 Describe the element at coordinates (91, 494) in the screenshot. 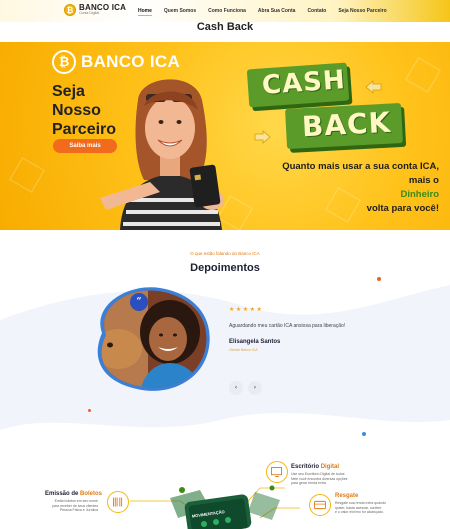

I see `feature-title-highlight: Boletos` at that location.